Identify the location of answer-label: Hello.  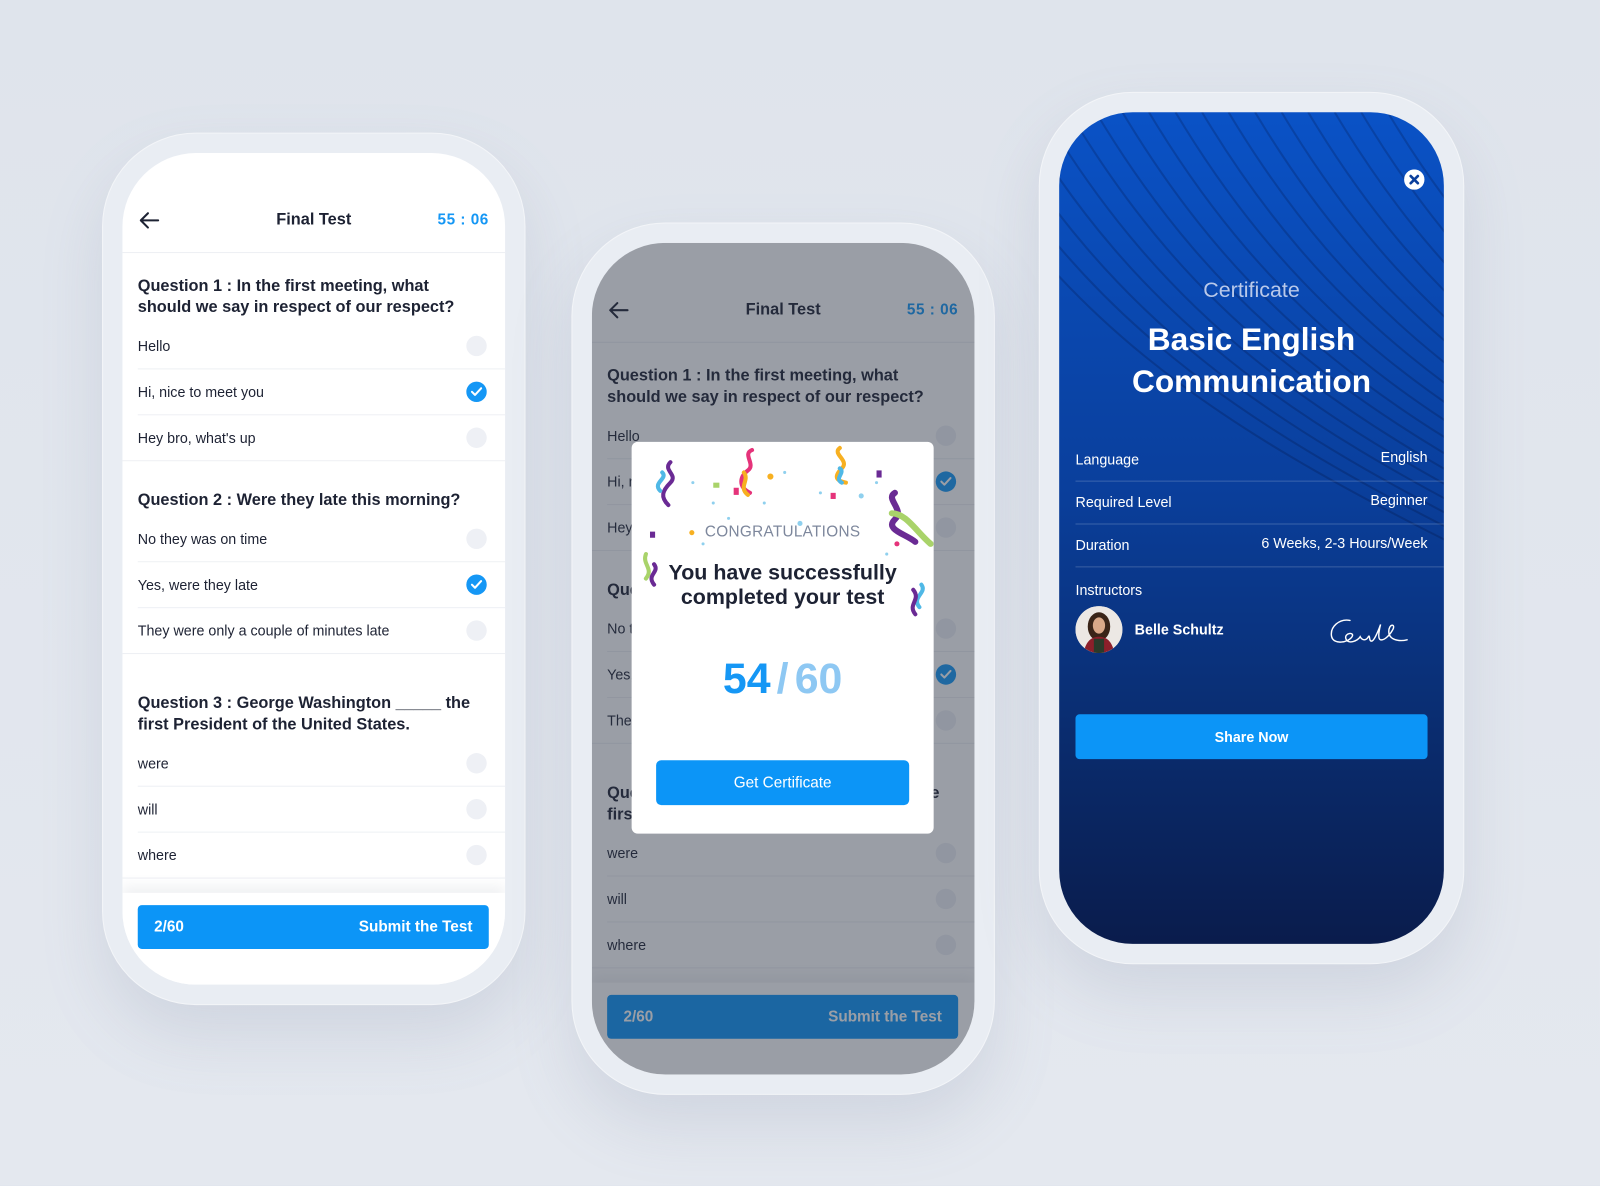
(154, 346).